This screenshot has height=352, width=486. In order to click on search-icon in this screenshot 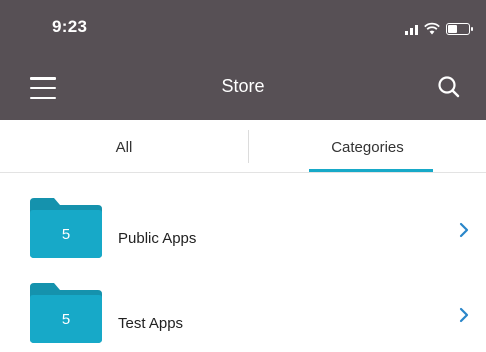, I will do `click(449, 87)`.